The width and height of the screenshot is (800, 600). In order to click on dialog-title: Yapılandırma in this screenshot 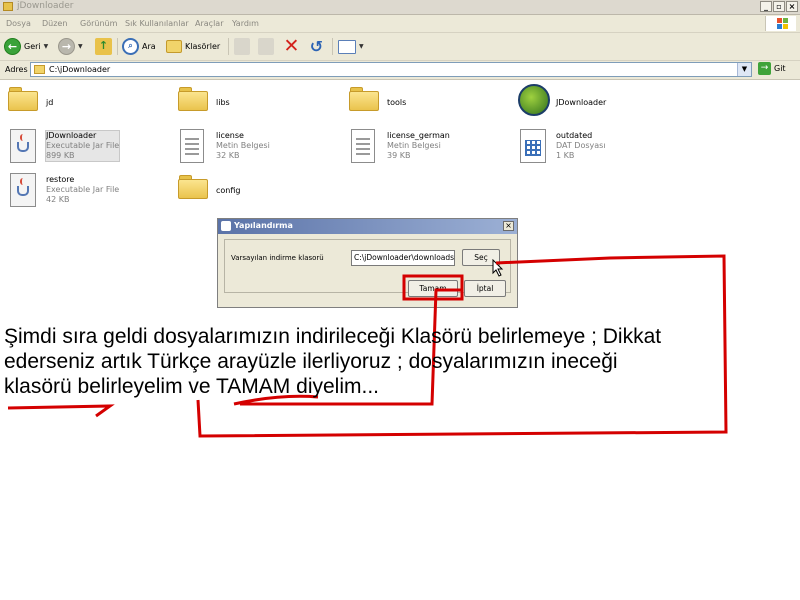, I will do `click(263, 225)`.